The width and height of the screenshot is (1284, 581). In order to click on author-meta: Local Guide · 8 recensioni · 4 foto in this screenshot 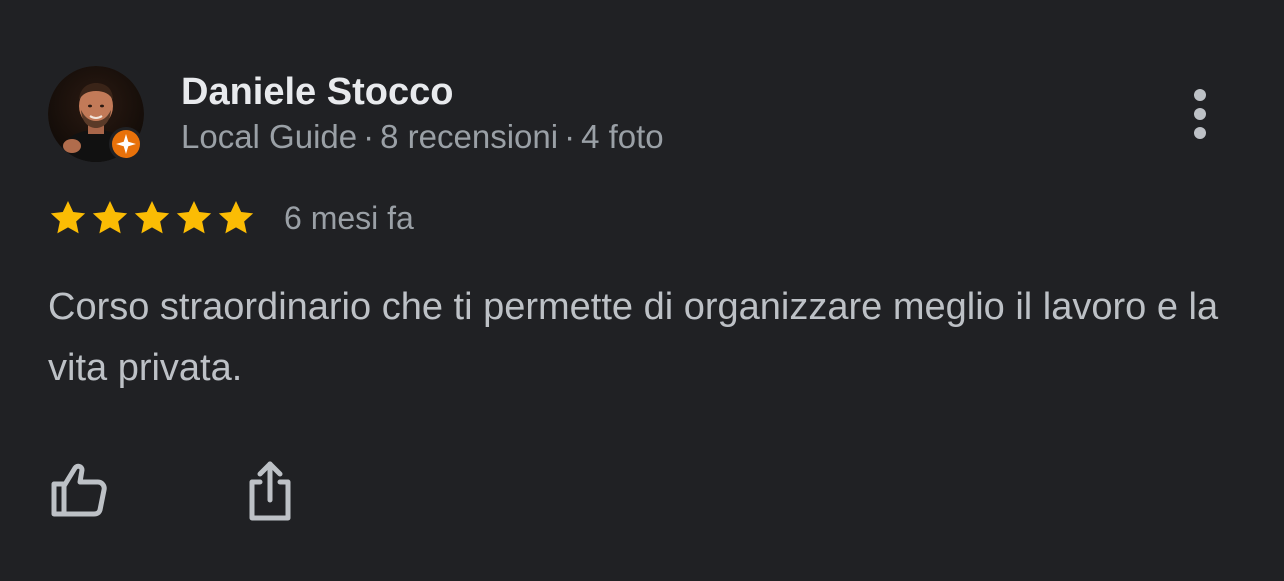, I will do `click(422, 137)`.